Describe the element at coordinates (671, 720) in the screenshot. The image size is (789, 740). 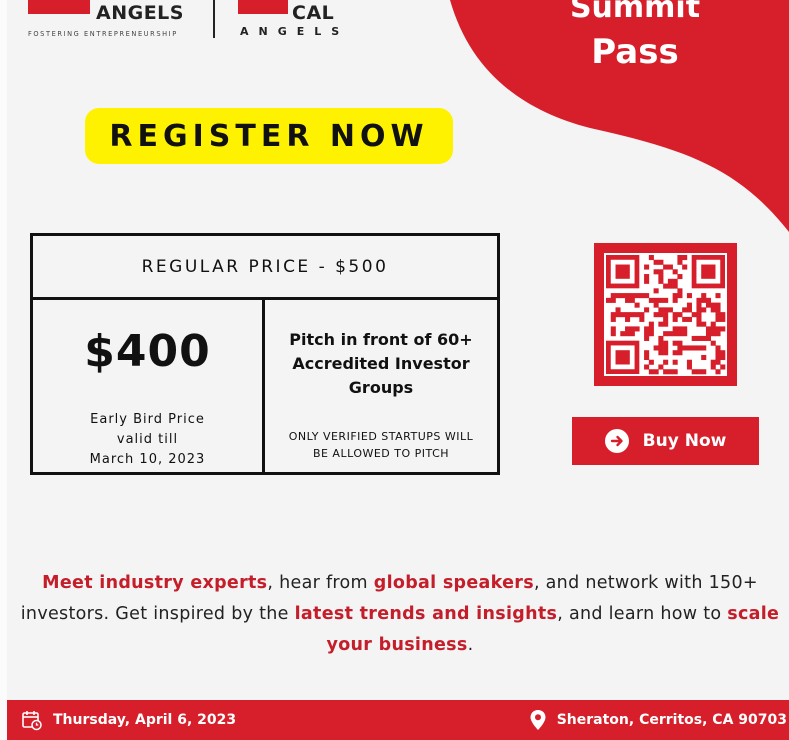
I see `event-location-text: Sheraton, Cerritos, CA 90703` at that location.